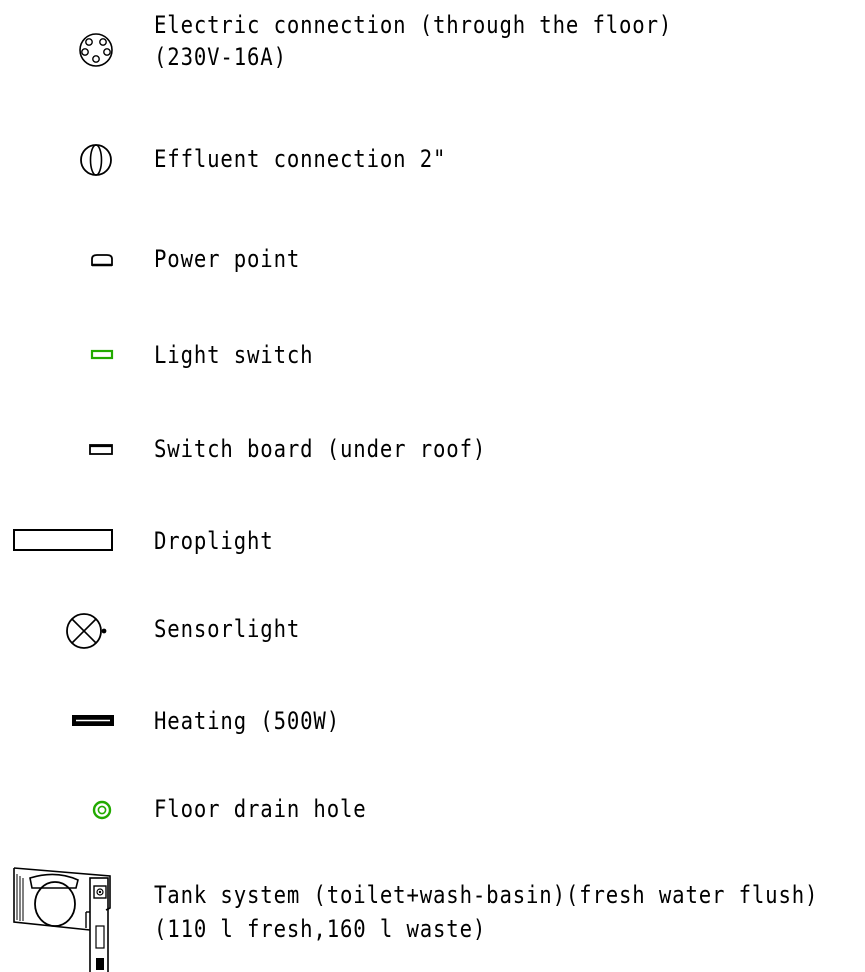  What do you see at coordinates (234, 355) in the screenshot?
I see `legend-label-line: Light switch` at bounding box center [234, 355].